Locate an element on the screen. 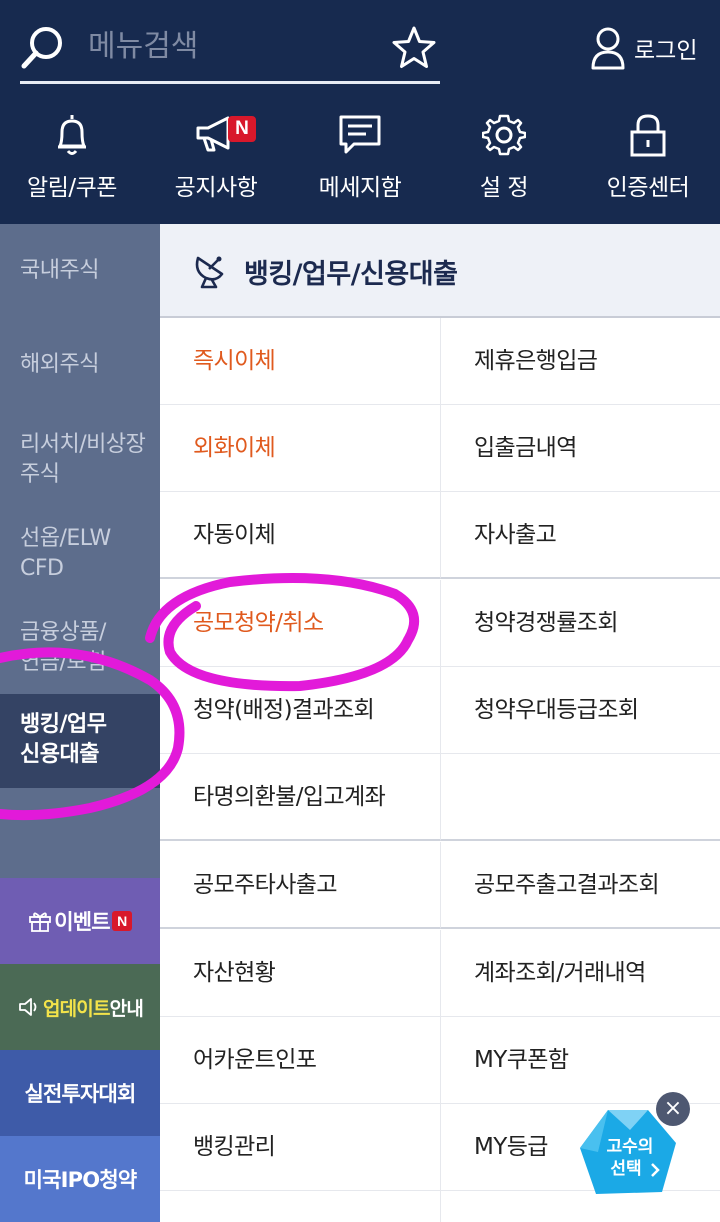 The height and width of the screenshot is (1222, 720). login-button: 로그인 is located at coordinates (643, 48).